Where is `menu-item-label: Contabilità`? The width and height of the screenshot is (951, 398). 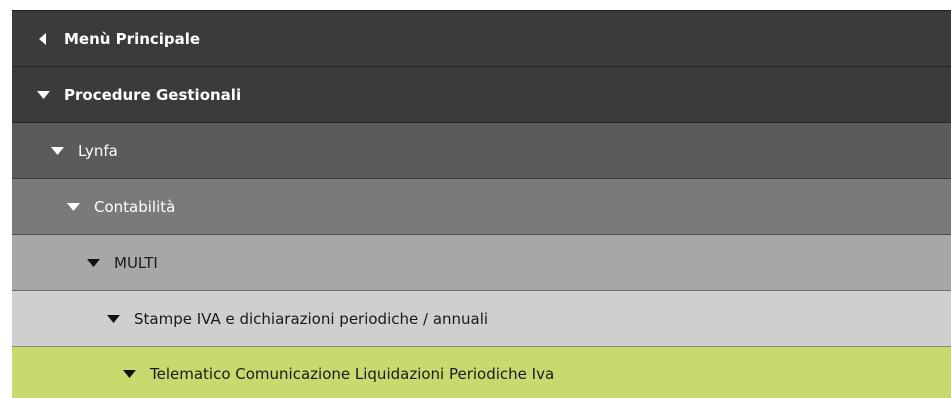 menu-item-label: Contabilità is located at coordinates (135, 206).